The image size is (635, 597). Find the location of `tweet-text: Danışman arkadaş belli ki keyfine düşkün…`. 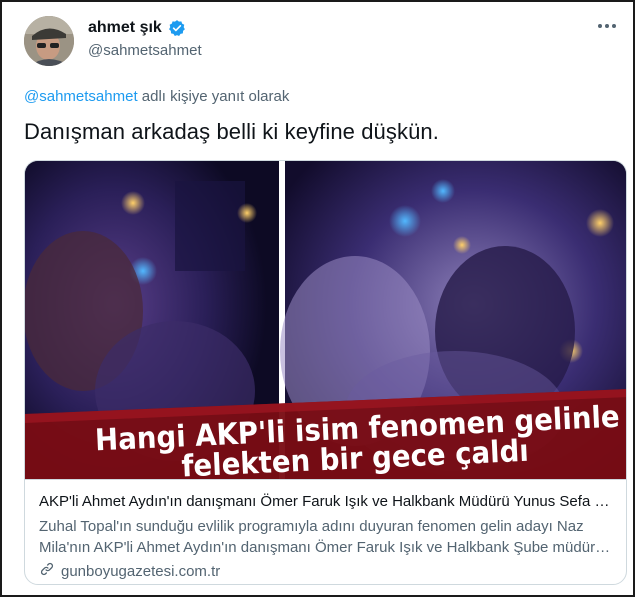

tweet-text: Danışman arkadaş belli ki keyfine düşkün… is located at coordinates (231, 131).